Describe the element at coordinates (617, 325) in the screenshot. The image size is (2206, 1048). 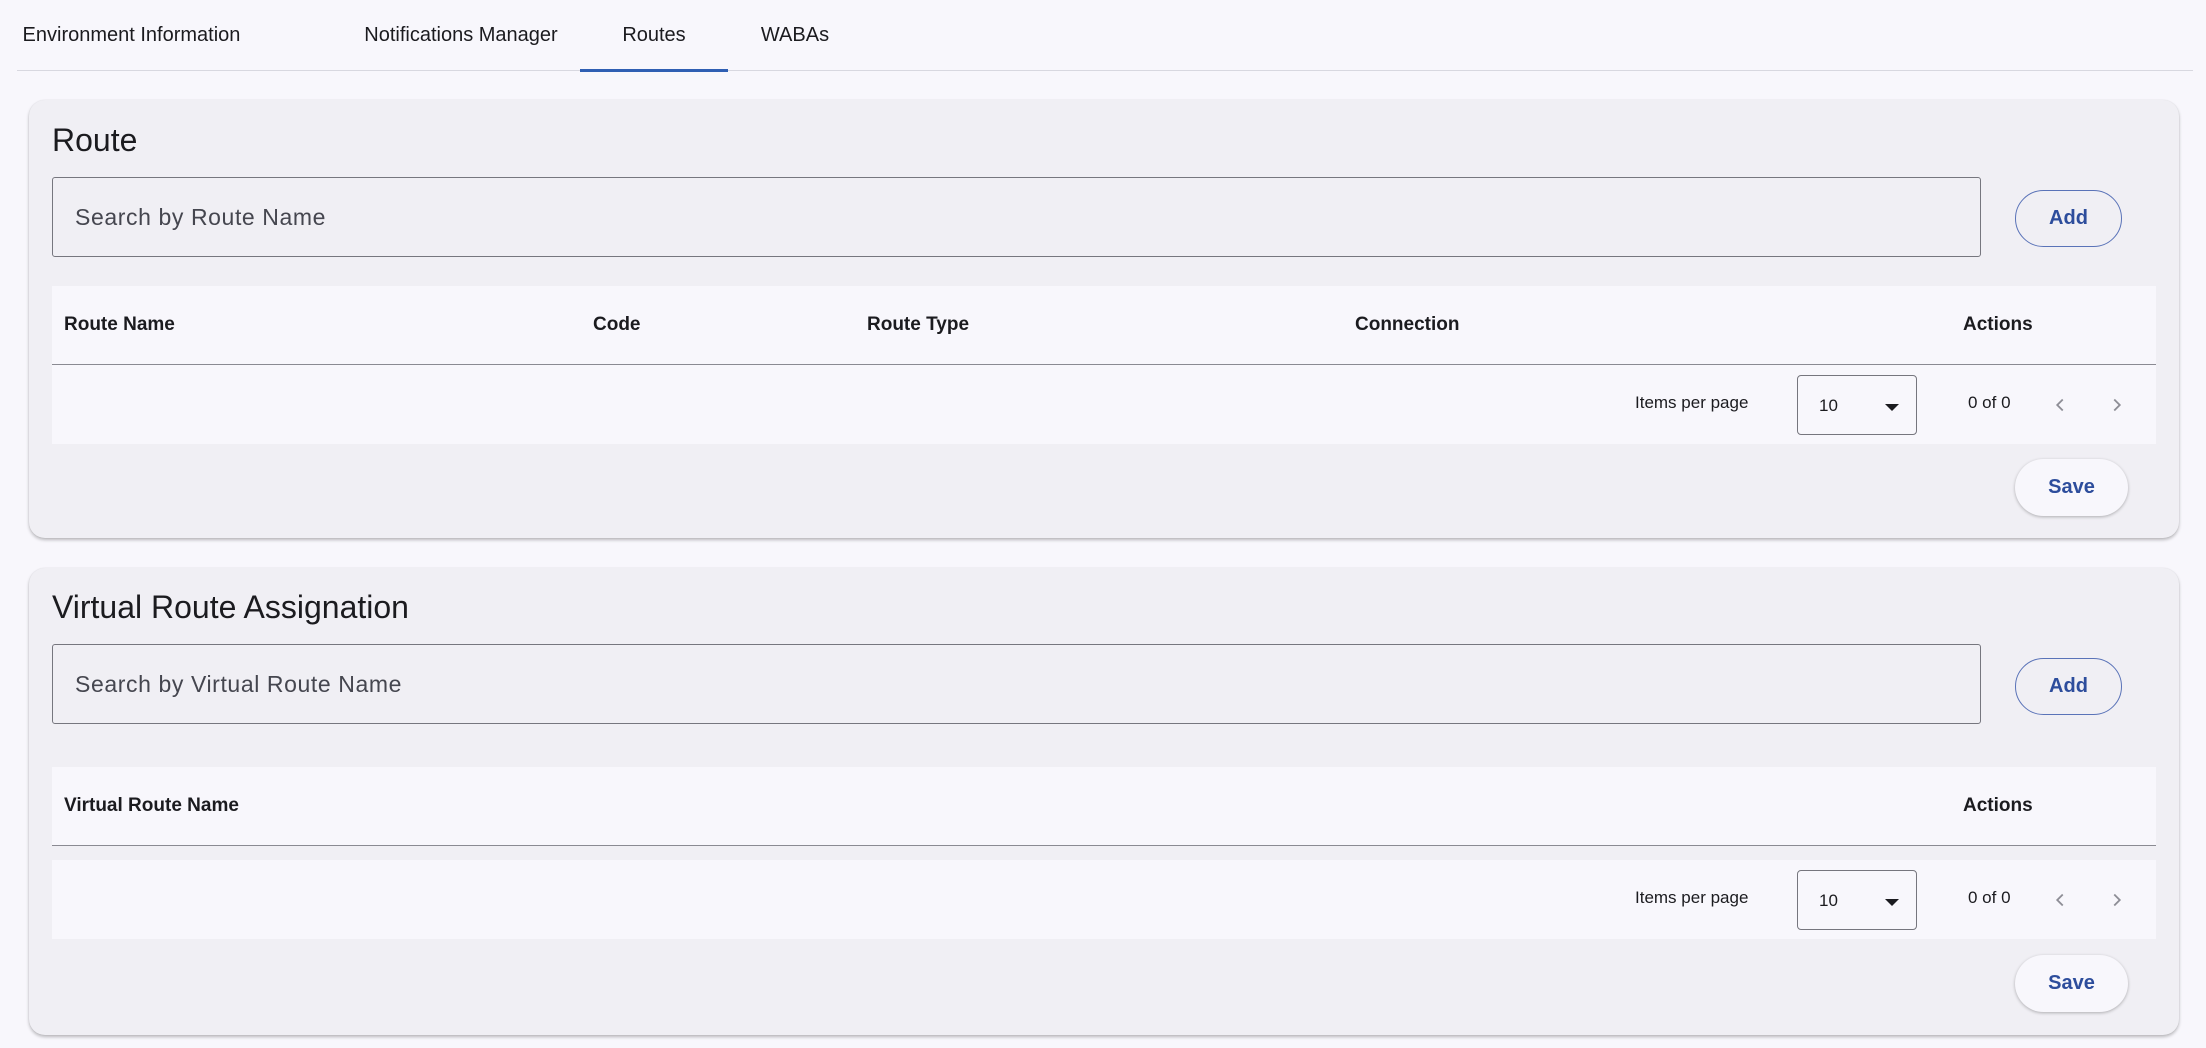
I see `column-header-code: Code` at that location.